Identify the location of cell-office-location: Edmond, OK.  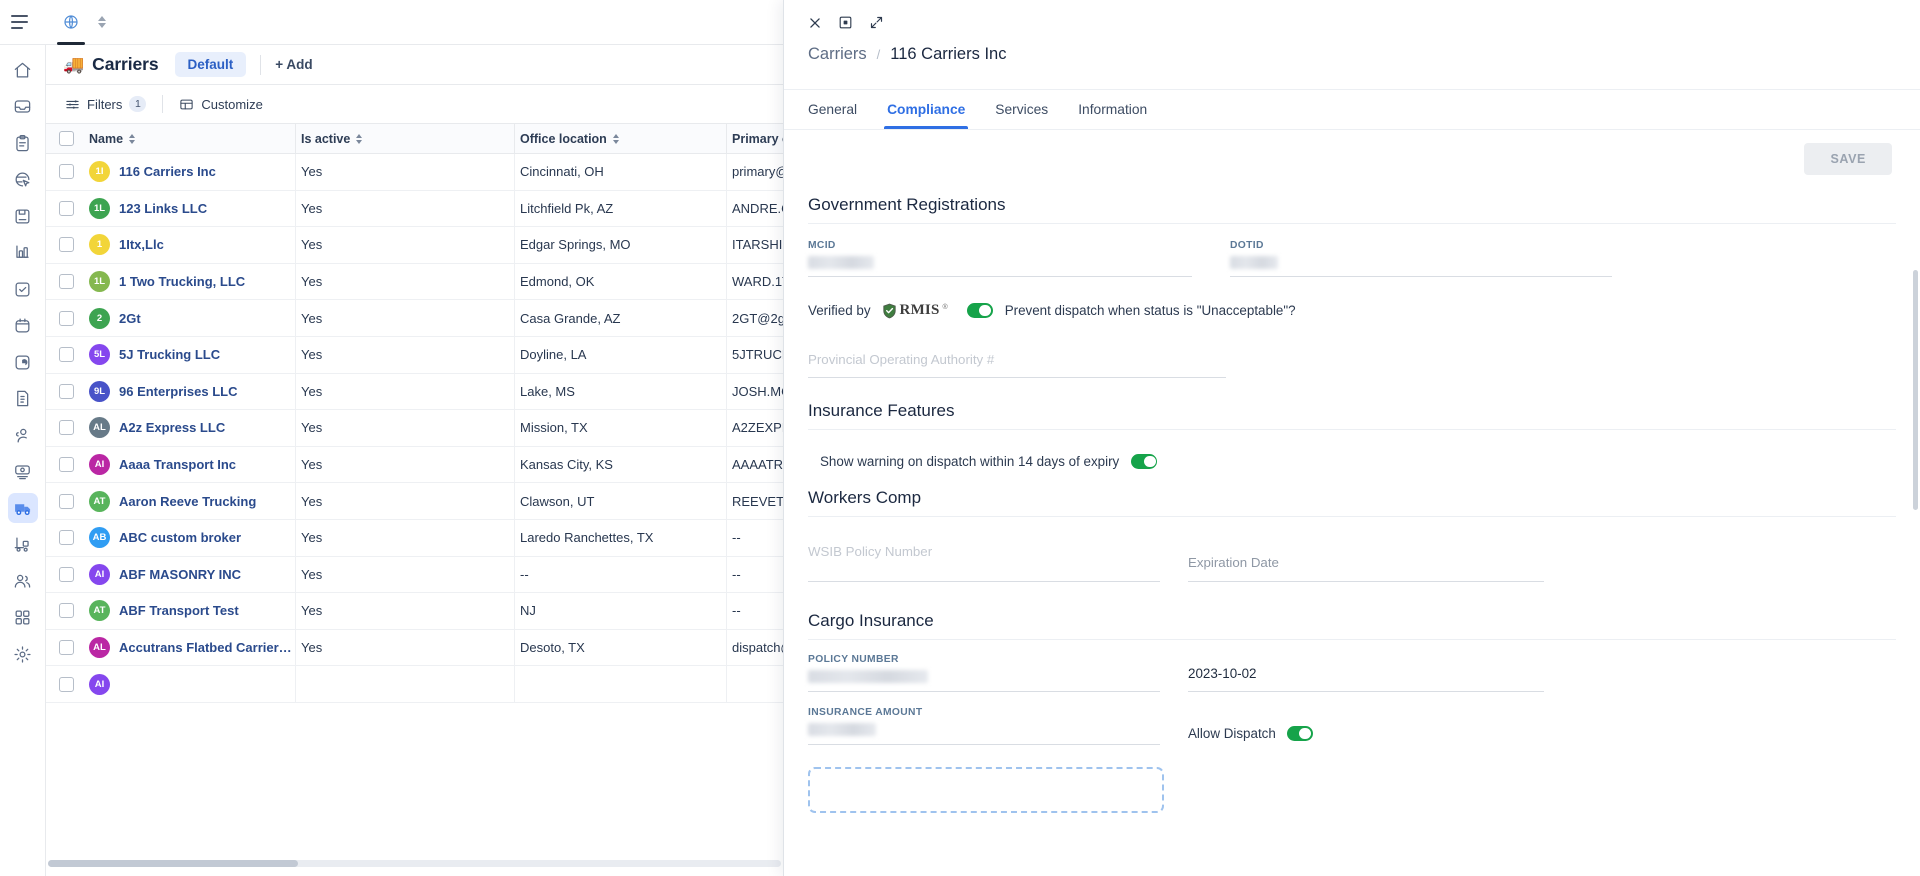
(620, 281).